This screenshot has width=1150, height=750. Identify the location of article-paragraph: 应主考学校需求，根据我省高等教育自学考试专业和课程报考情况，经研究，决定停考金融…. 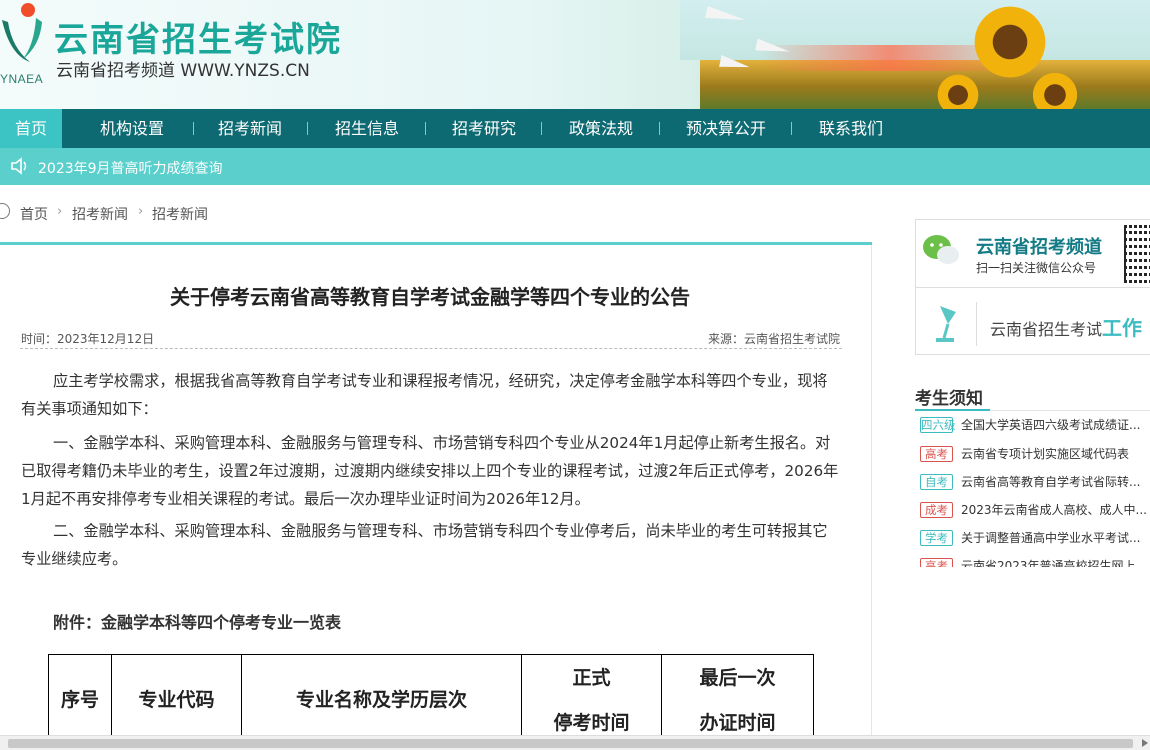
(424, 395).